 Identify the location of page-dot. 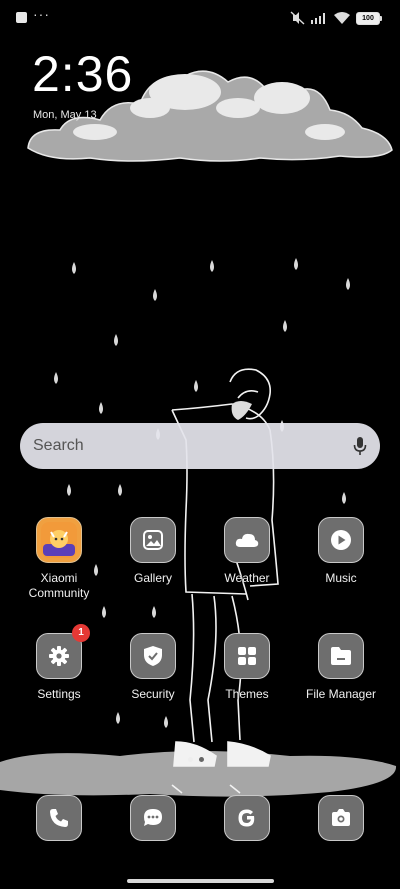
(201, 759).